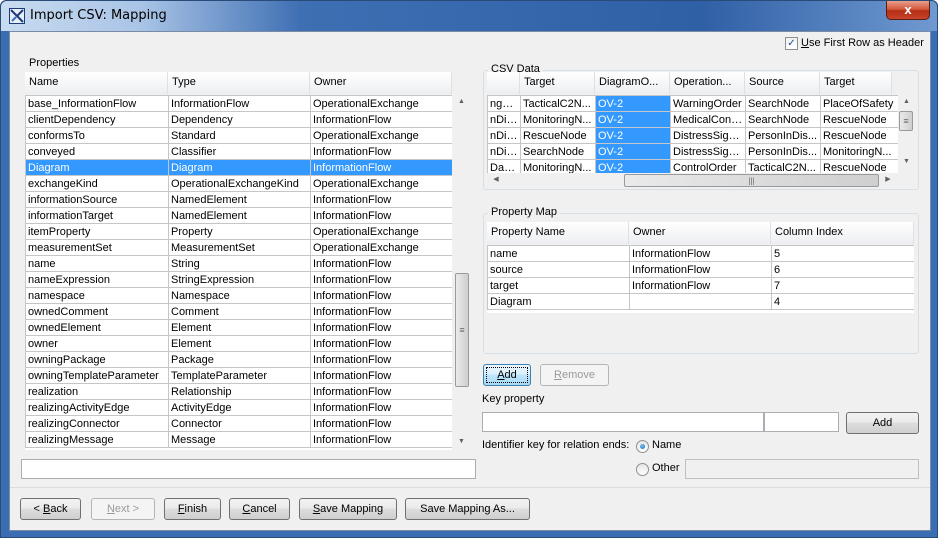 This screenshot has width=938, height=538. I want to click on property-map-cell: InformationFlow, so click(700, 253).